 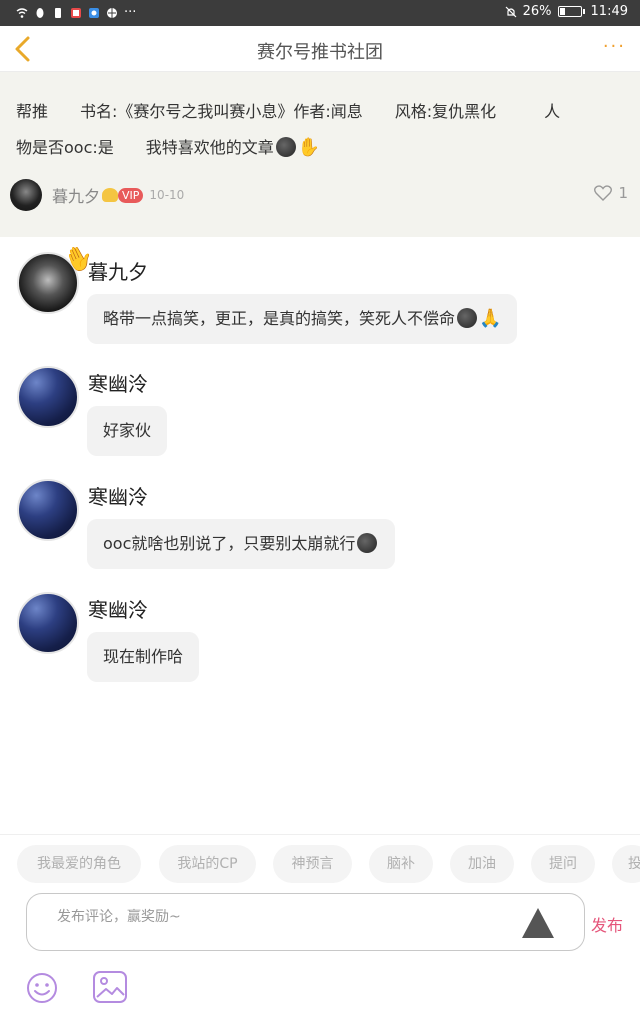 I want to click on app-red-icon, so click(x=76, y=12).